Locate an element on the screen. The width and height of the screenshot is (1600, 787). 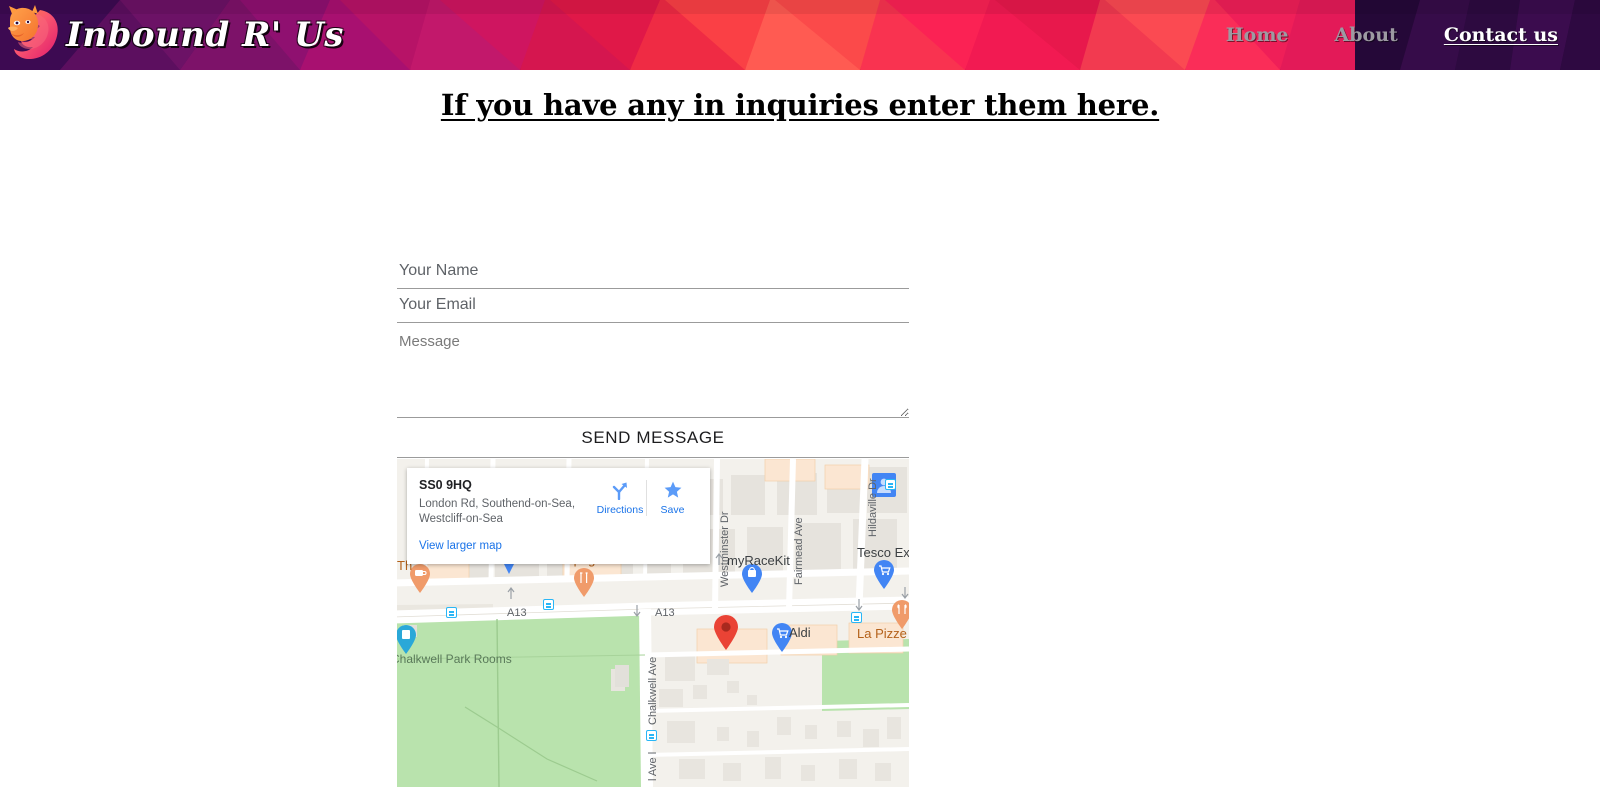
directions-label: Directions is located at coordinates (620, 510).